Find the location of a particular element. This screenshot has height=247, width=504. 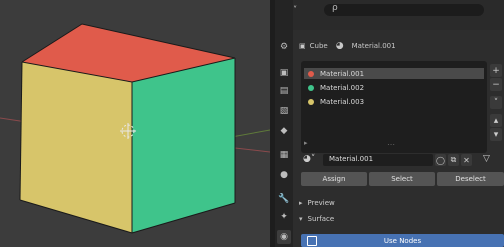

preview-panel-header: ▸ Preview is located at coordinates (317, 203).